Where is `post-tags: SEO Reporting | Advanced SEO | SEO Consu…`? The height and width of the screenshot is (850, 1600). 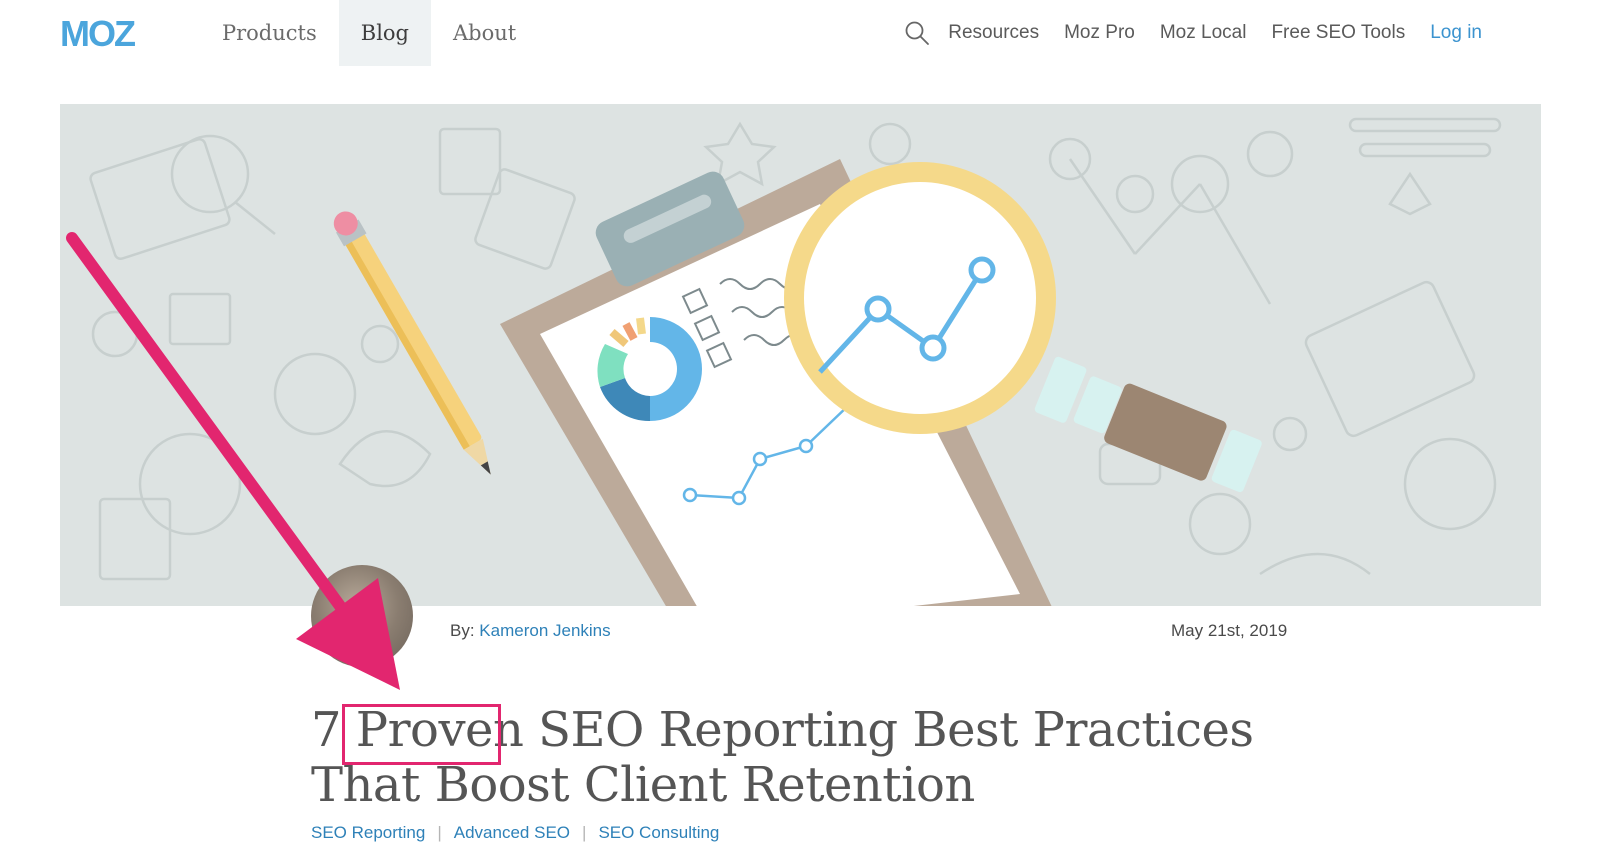 post-tags: SEO Reporting | Advanced SEO | SEO Consu… is located at coordinates (515, 833).